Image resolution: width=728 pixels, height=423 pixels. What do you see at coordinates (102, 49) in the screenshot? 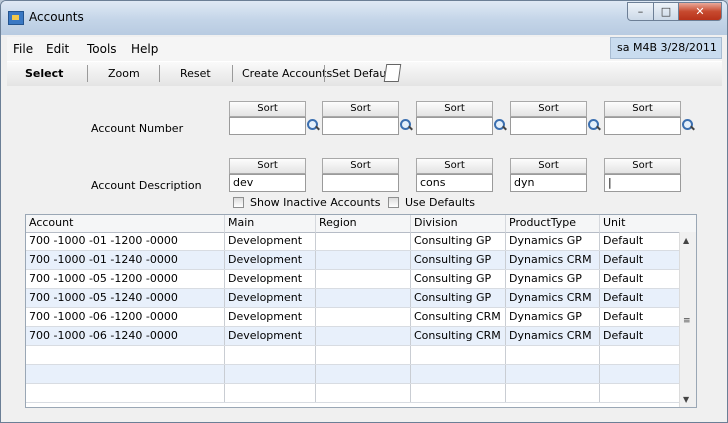
I see `menu-tools: Tools` at bounding box center [102, 49].